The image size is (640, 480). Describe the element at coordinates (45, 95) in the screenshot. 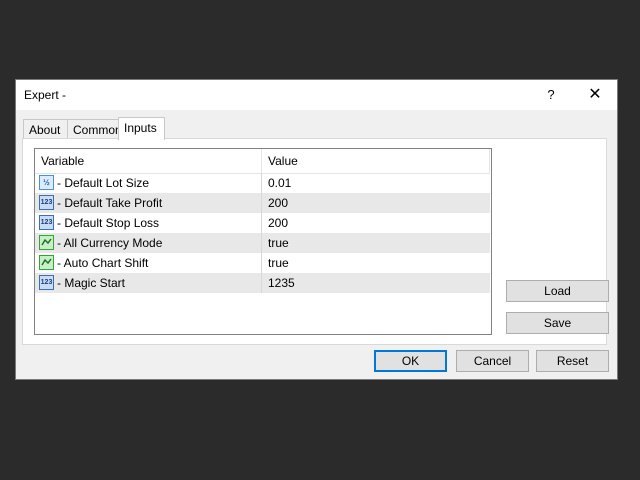

I see `window-title: Expert -` at that location.